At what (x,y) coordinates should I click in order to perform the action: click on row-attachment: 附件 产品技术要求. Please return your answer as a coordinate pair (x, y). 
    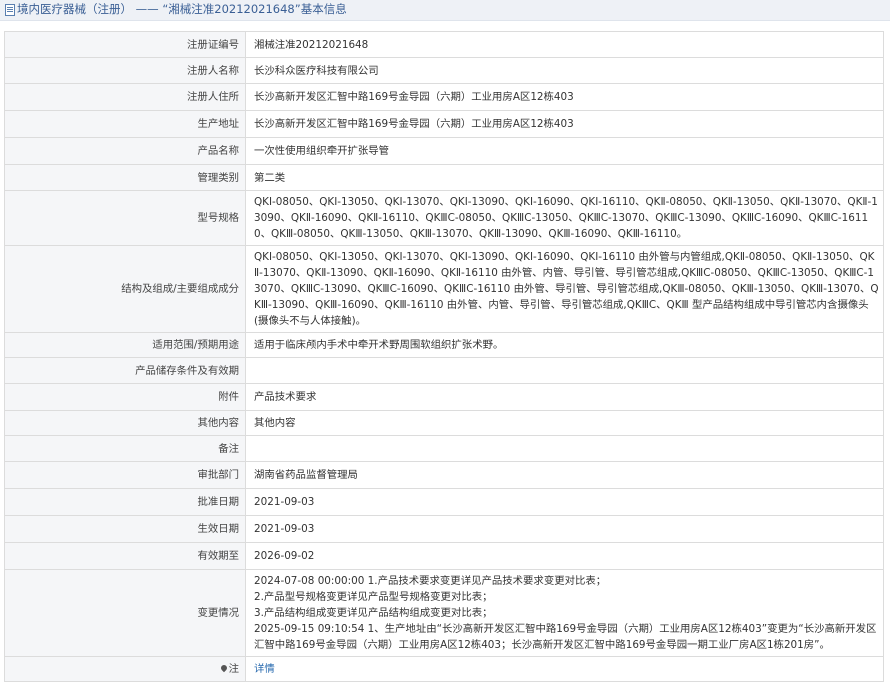
    Looking at the image, I should click on (444, 397).